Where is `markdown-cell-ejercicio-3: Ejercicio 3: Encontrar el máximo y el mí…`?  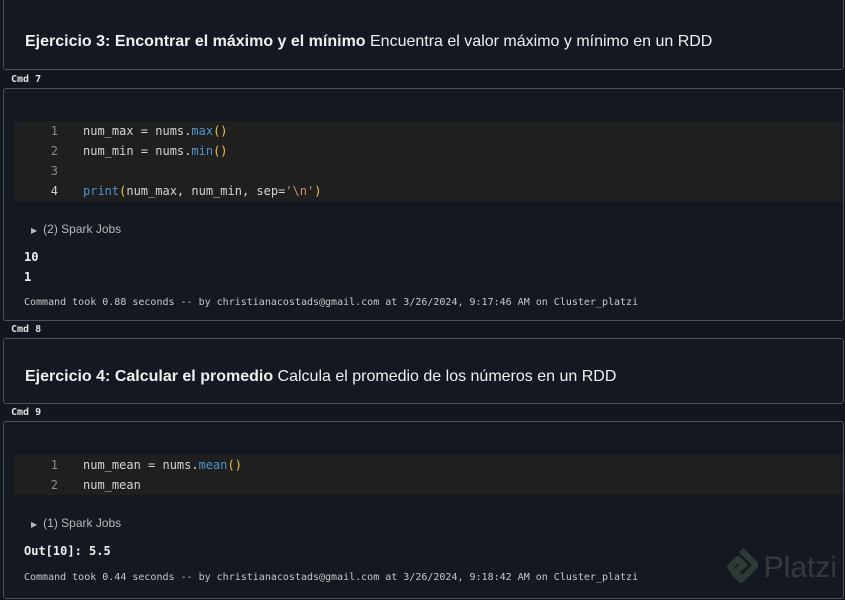
markdown-cell-ejercicio-3: Ejercicio 3: Encontrar el máximo y el mí… is located at coordinates (423, 35).